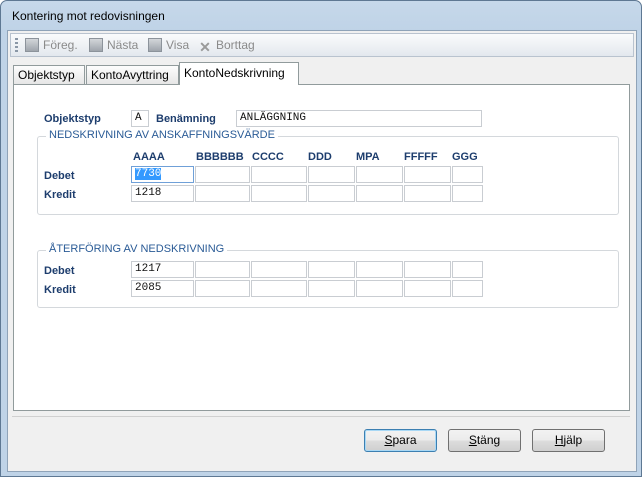 Image resolution: width=642 pixels, height=477 pixels. What do you see at coordinates (368, 157) in the screenshot?
I see `column-header: MPA` at bounding box center [368, 157].